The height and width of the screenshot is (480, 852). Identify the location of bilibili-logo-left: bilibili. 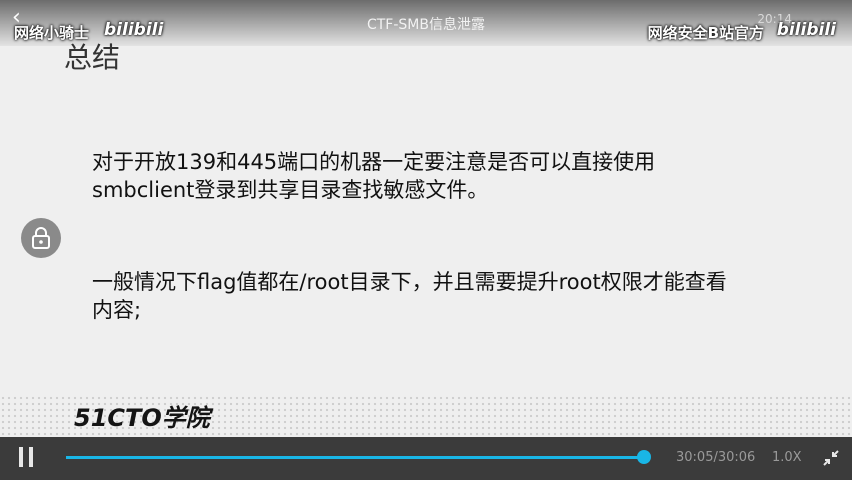
(134, 30).